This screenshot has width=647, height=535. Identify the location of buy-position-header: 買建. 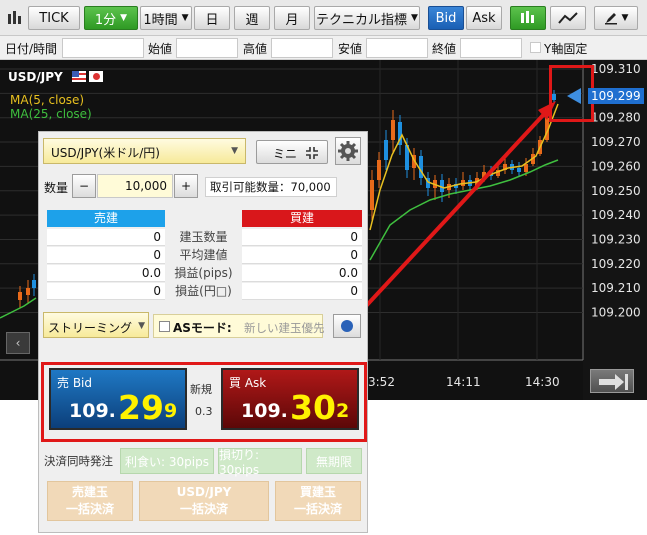
(302, 218).